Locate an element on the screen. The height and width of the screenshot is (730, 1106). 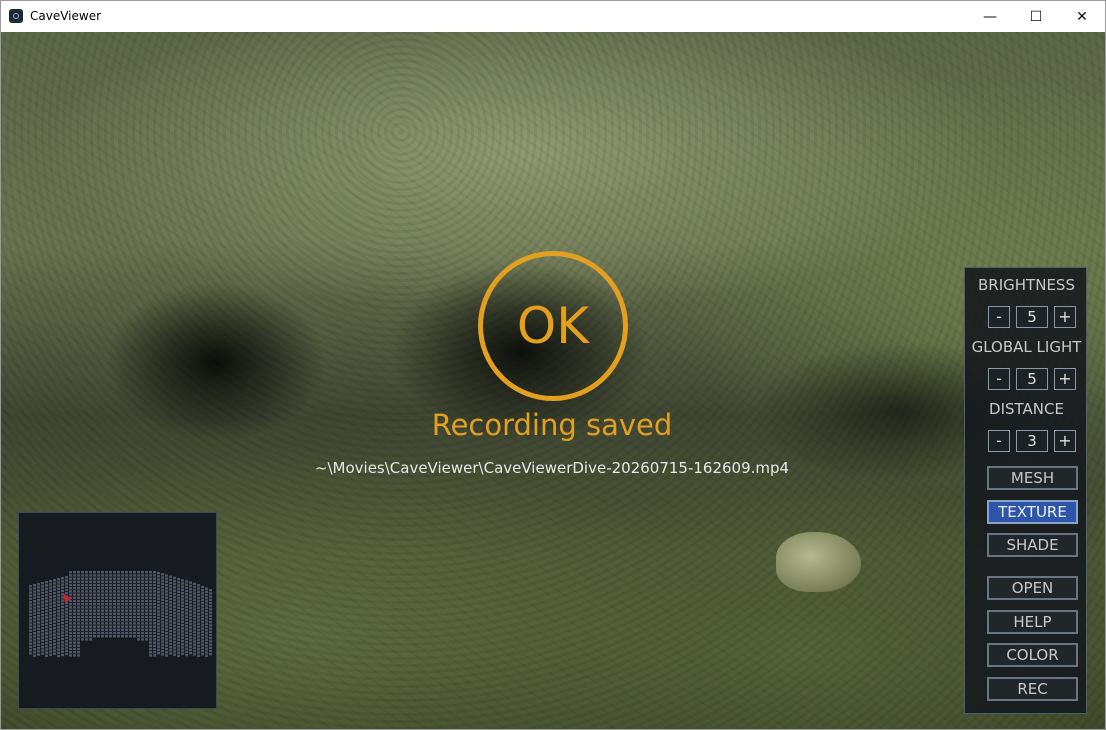
maximize-button: ☐ is located at coordinates (1036, 16).